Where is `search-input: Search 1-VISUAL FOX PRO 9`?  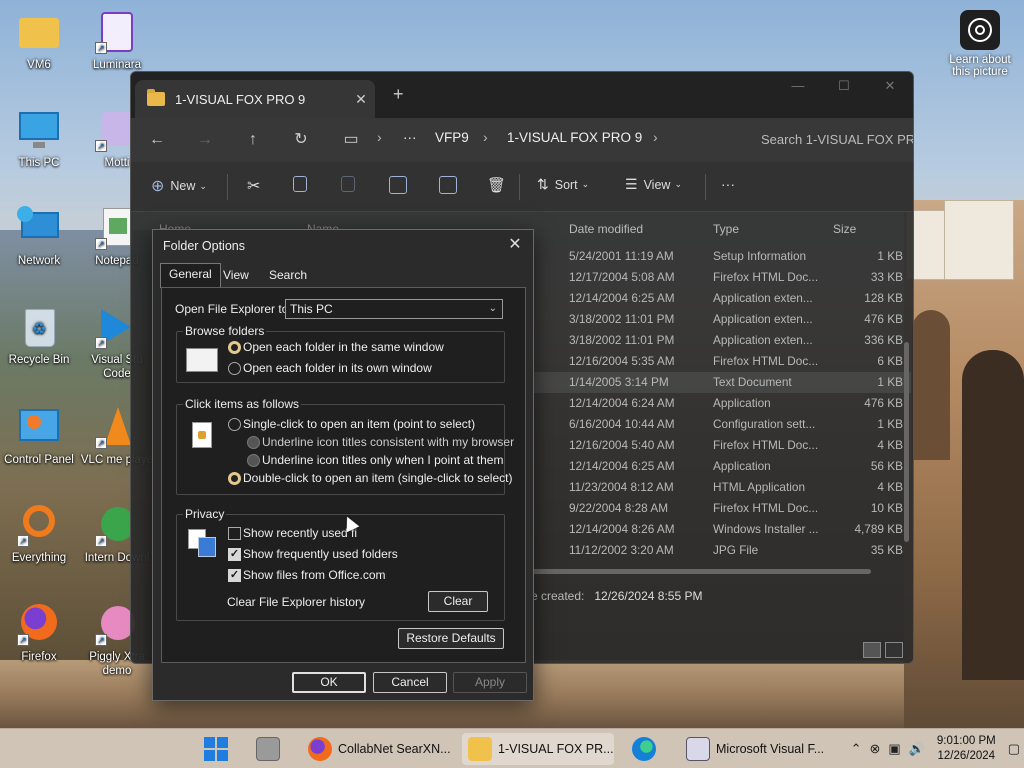
search-input: Search 1-VISUAL FOX PRO 9 is located at coordinates (832, 140).